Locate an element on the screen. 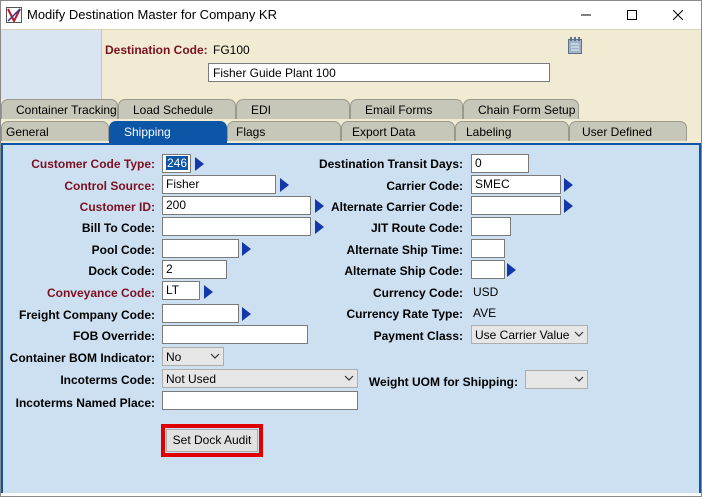  alternate-ship-time-label: Alternate Ship Time: is located at coordinates (404, 250).